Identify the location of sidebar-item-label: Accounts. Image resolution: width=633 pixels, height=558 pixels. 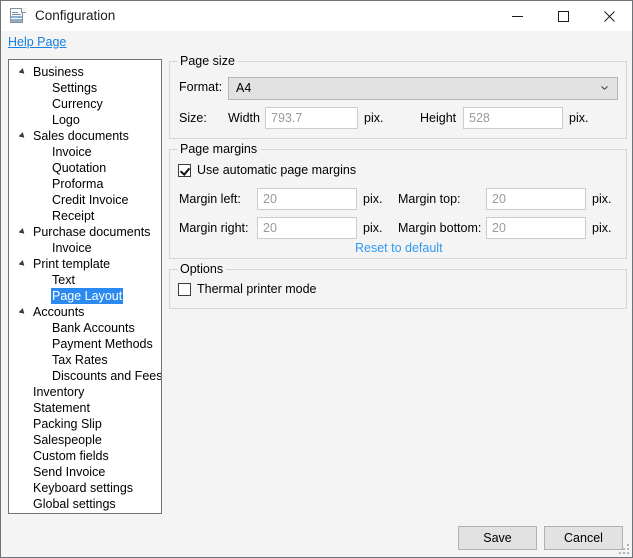
(59, 312).